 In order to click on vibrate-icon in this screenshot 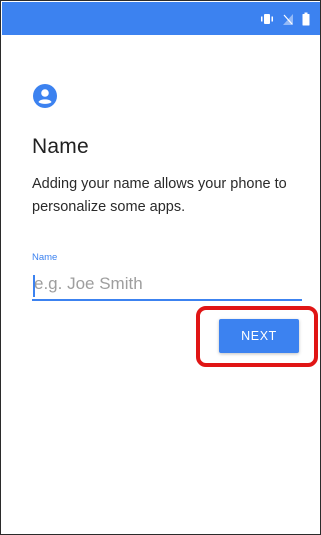, I will do `click(267, 19)`.